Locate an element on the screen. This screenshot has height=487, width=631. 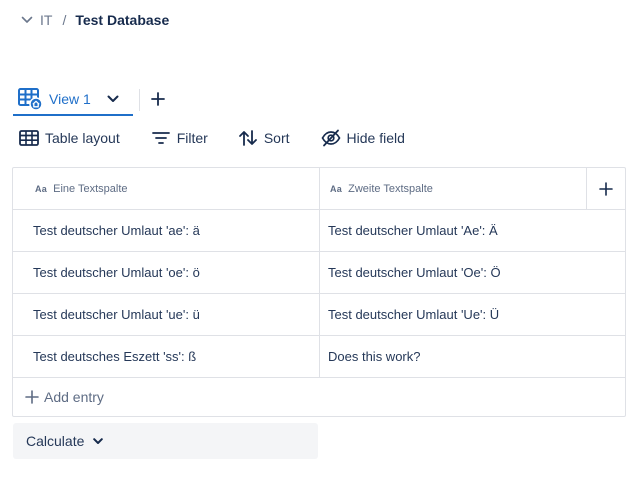
tab-view-1: View 1 is located at coordinates (73, 100).